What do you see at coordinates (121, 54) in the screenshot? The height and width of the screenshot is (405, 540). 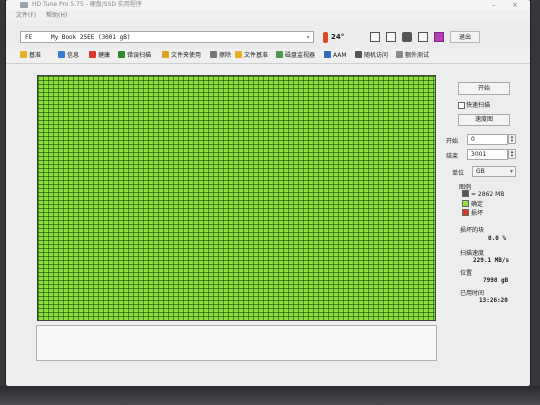 I see `error-scan-icon` at bounding box center [121, 54].